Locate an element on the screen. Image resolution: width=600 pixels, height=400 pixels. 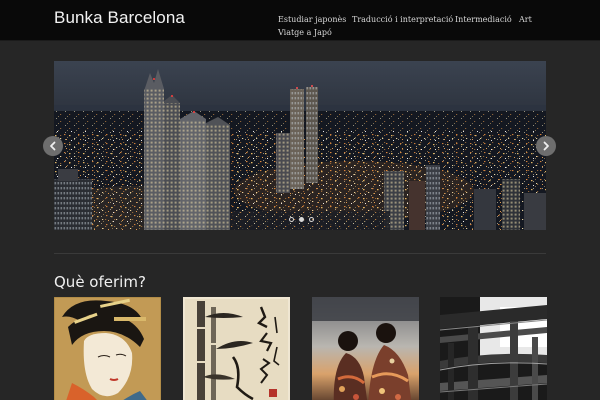
slider-prev-button is located at coordinates (53, 146).